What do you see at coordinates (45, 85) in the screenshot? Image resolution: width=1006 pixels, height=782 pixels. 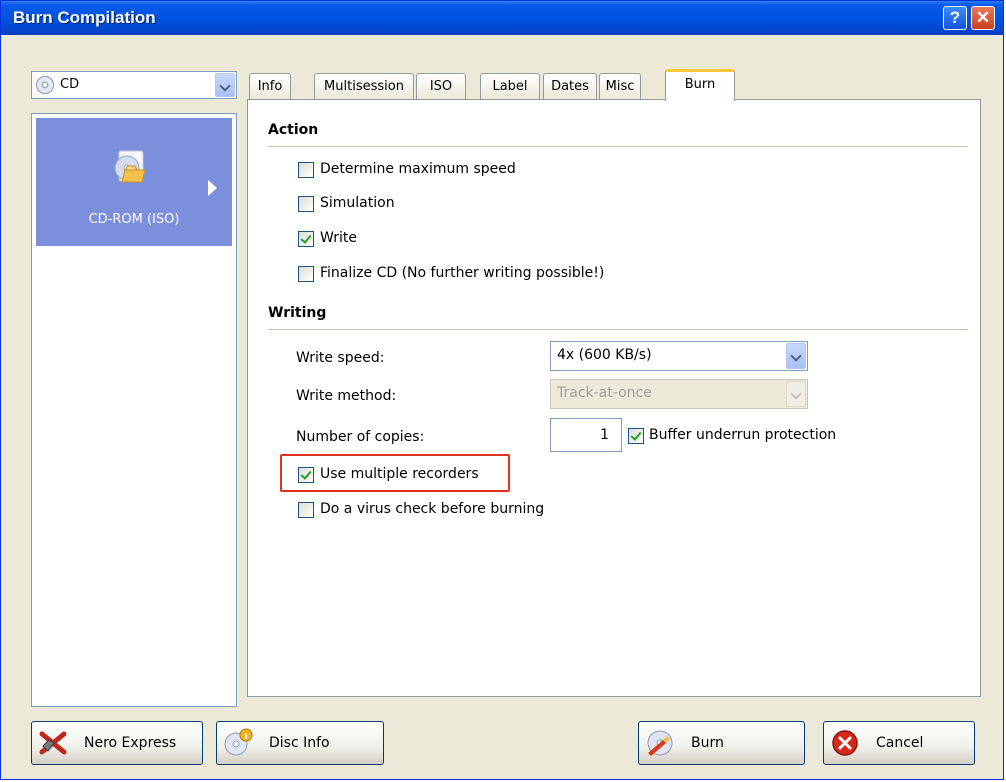 I see `cd-icon` at bounding box center [45, 85].